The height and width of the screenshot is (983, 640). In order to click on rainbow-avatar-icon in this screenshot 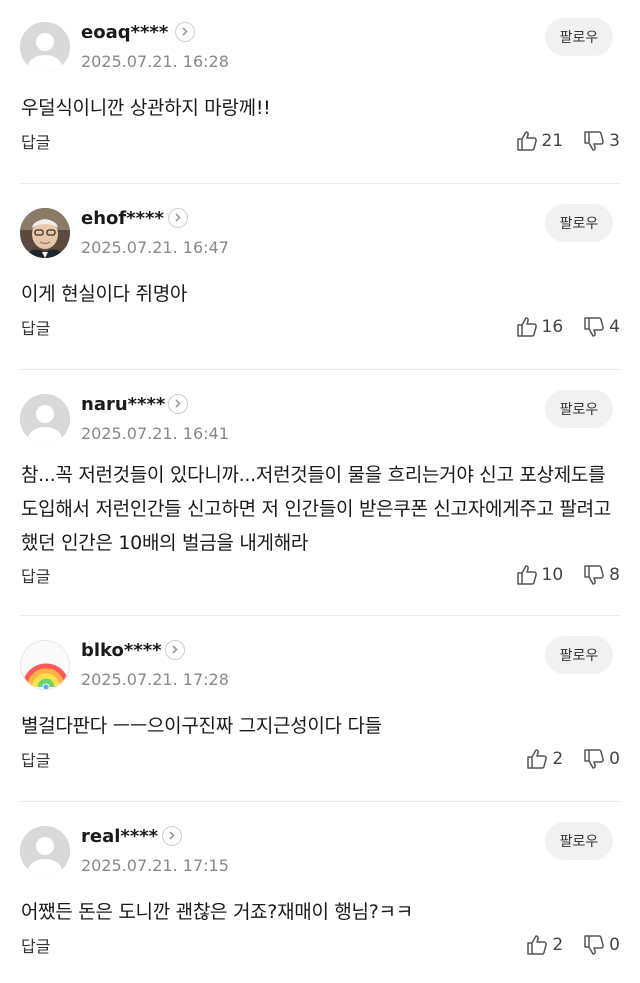, I will do `click(45, 665)`.